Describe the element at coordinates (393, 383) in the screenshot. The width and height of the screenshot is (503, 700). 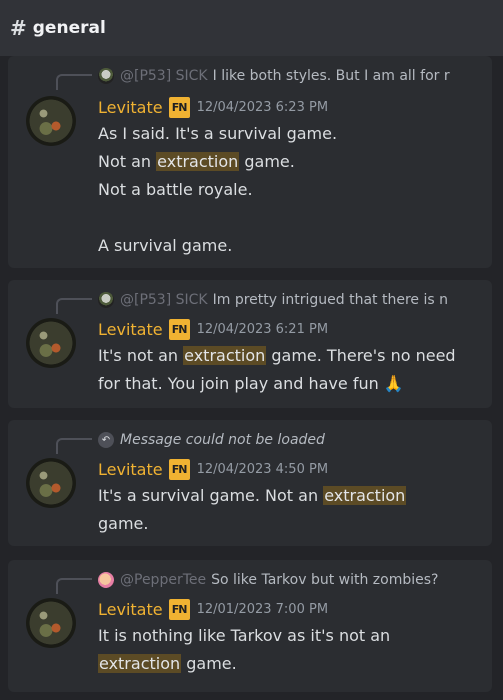
I see `folded-hands-emoji-icon: 🙏` at that location.